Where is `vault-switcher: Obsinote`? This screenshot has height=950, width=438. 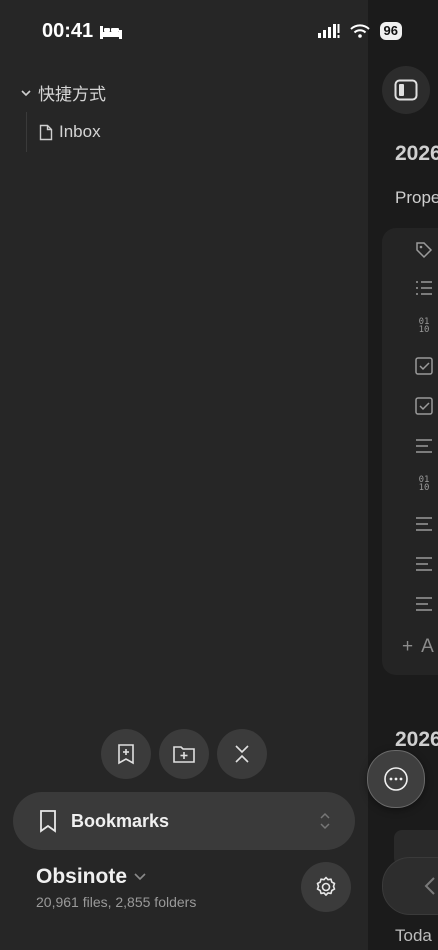
vault-switcher: Obsinote is located at coordinates (91, 877).